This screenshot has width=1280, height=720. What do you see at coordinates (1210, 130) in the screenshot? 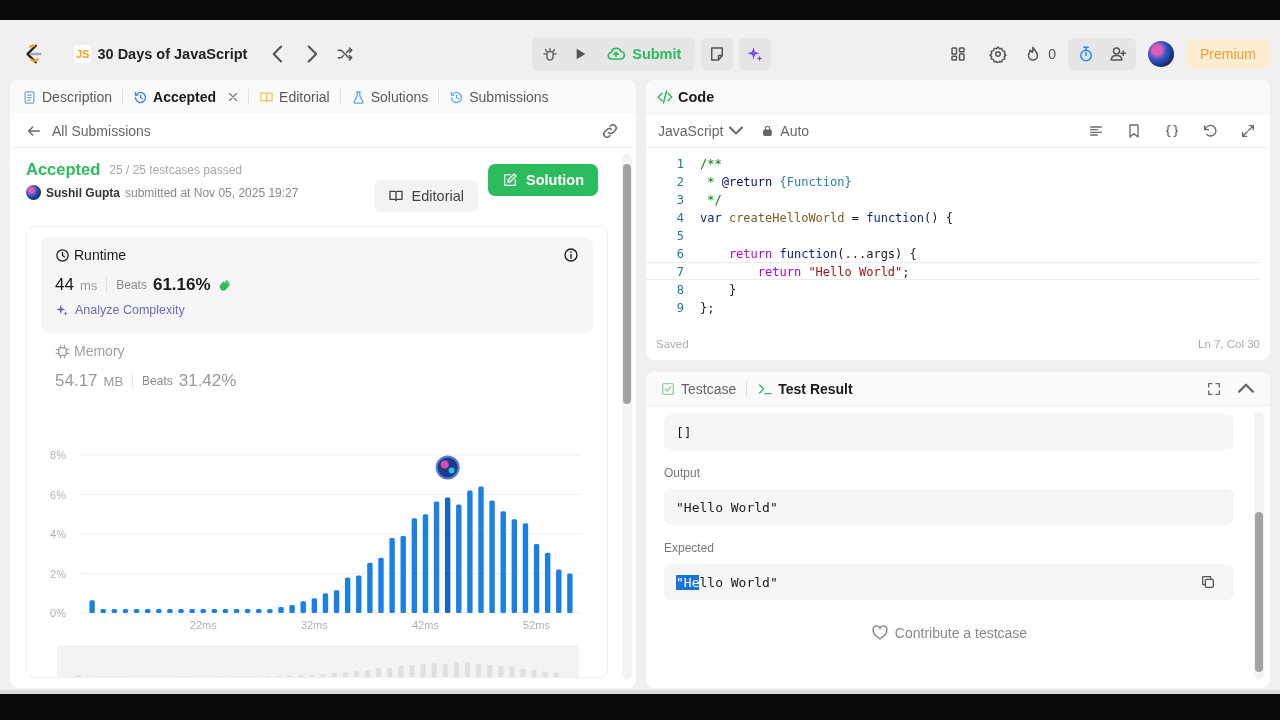
I see `undo-icon` at bounding box center [1210, 130].